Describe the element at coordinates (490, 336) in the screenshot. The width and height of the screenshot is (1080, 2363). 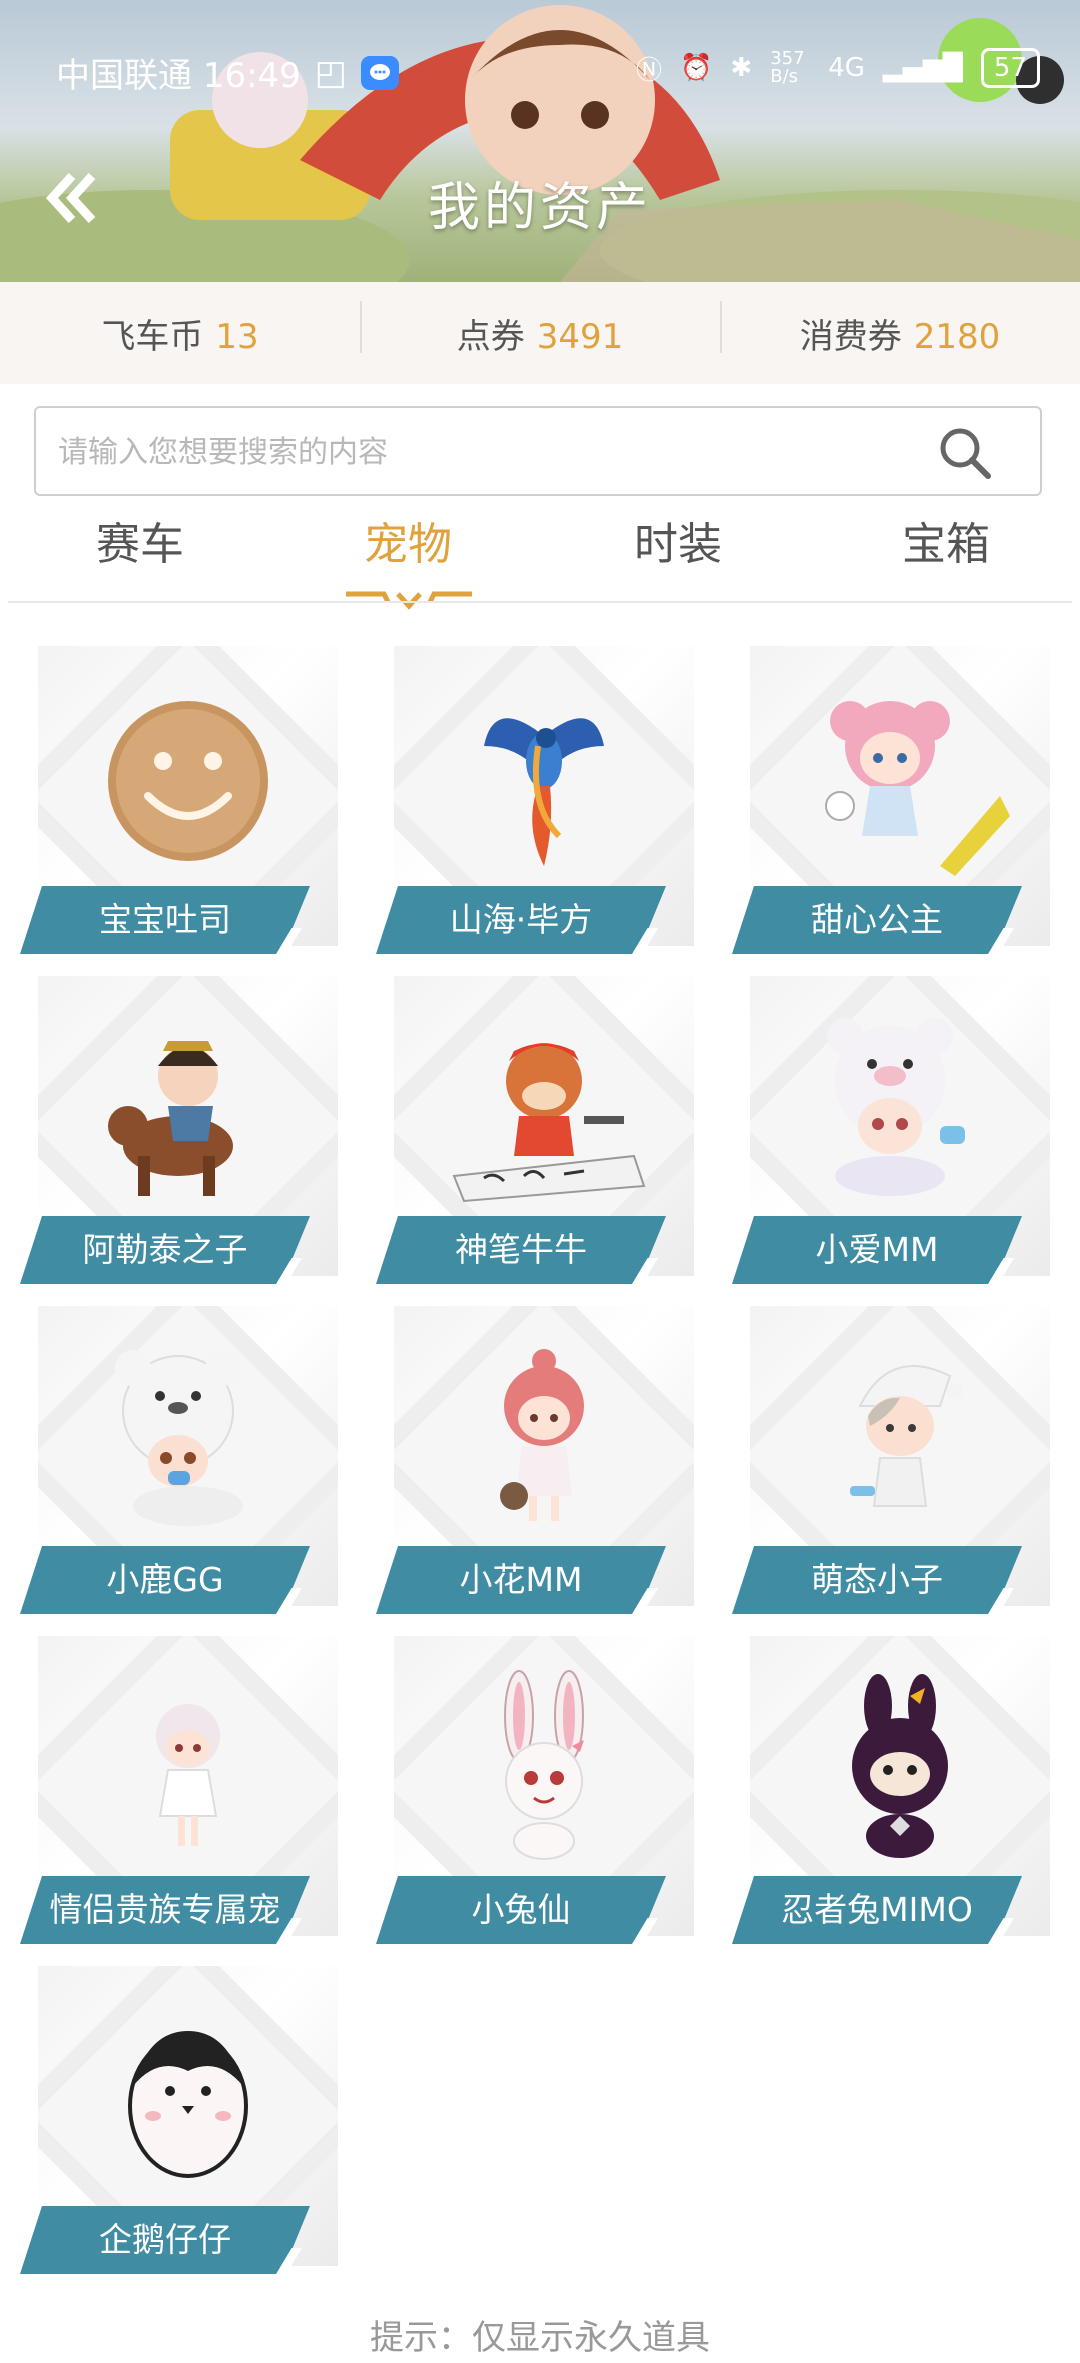
I see `currency-label: 点券` at that location.